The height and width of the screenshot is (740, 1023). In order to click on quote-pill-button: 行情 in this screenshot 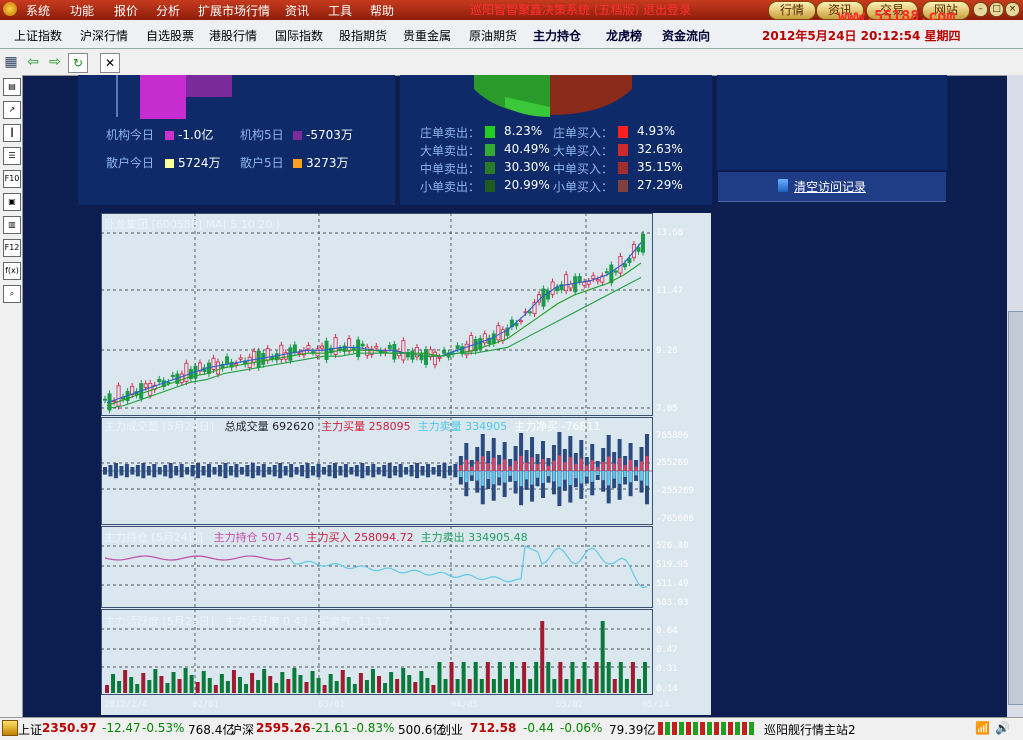, I will do `click(792, 10)`.